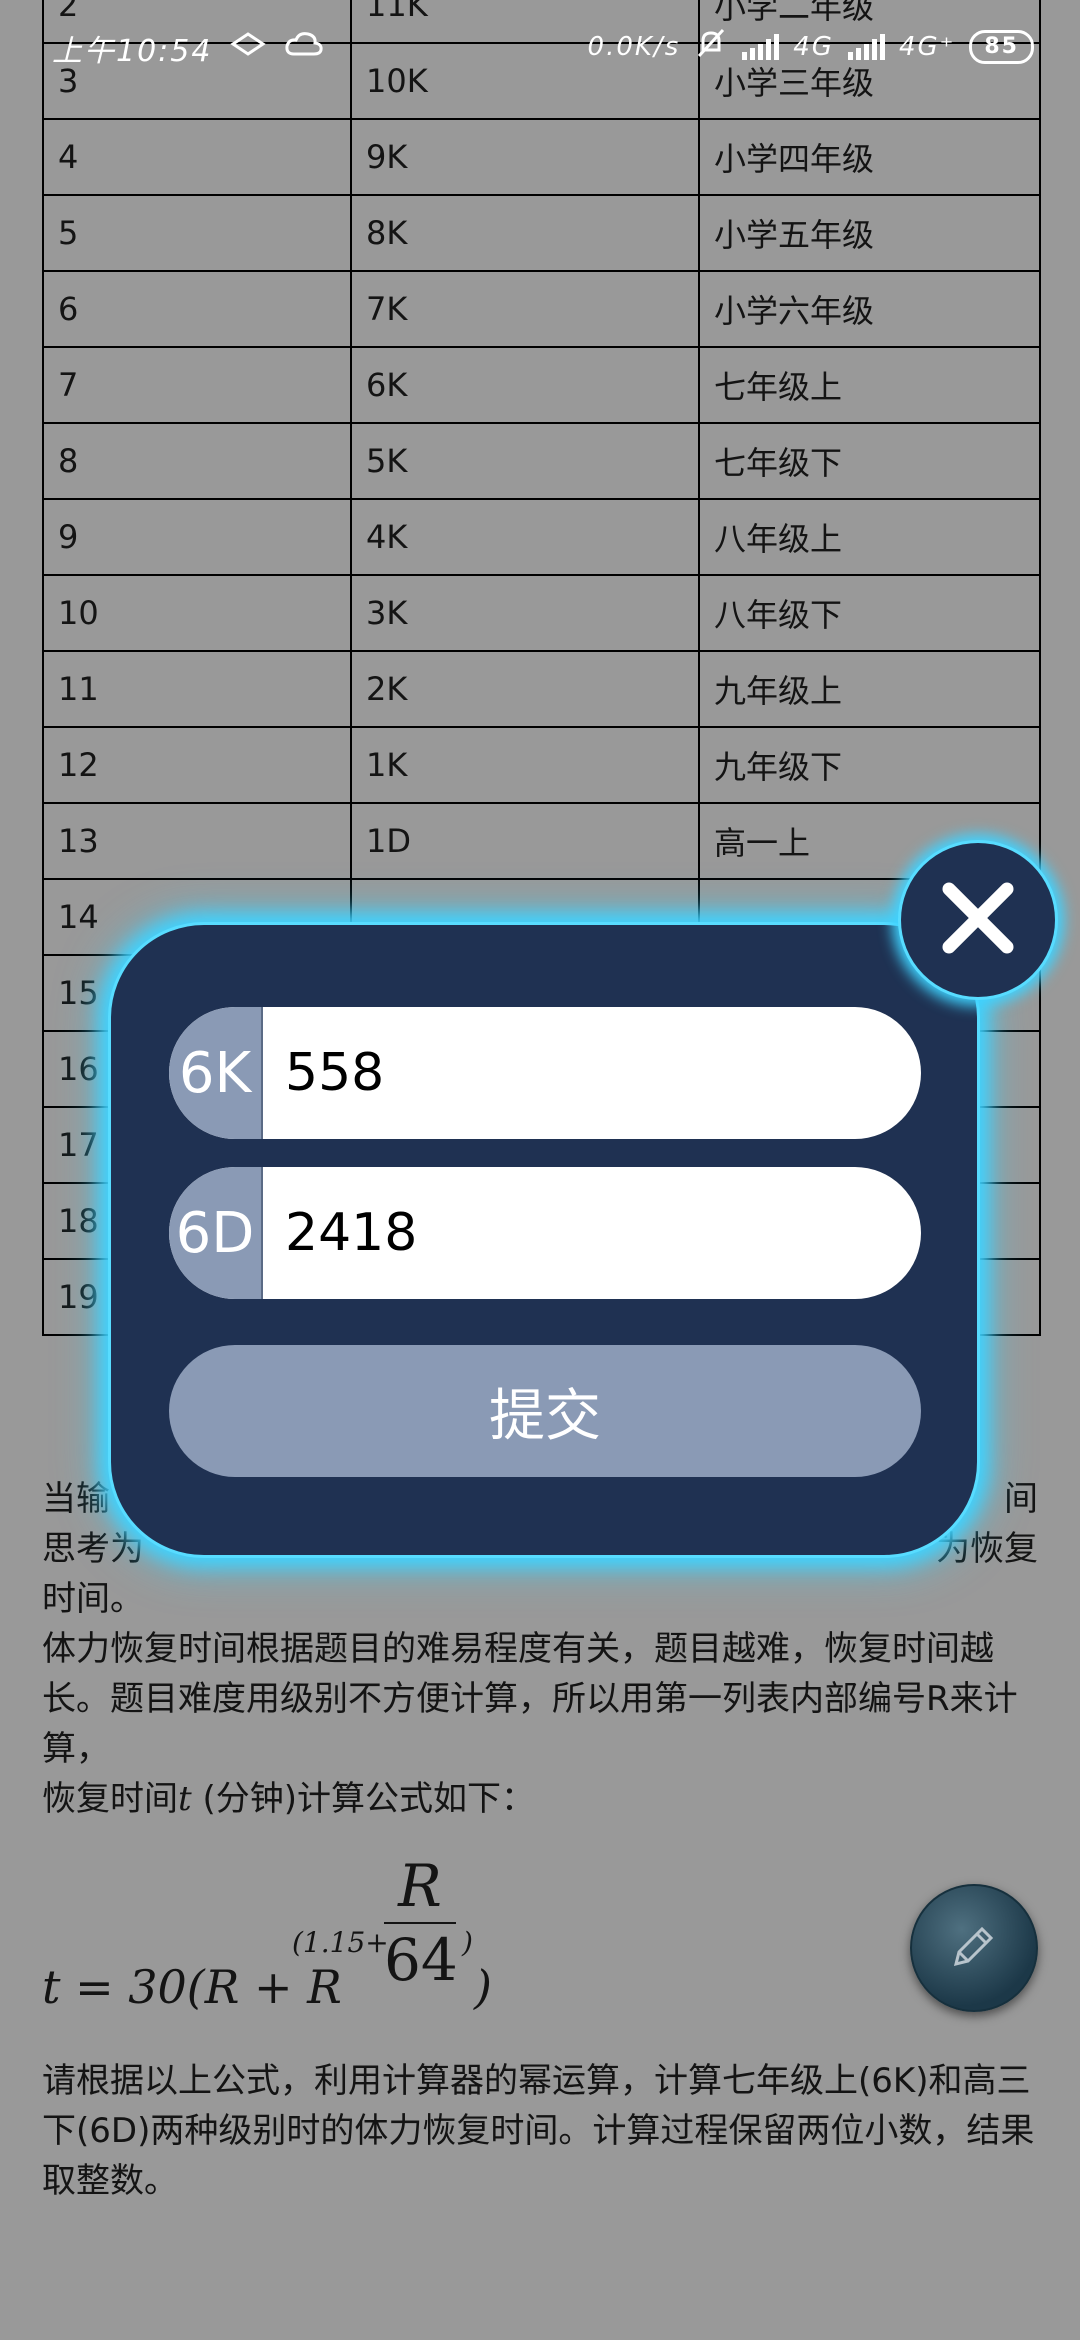  What do you see at coordinates (132, 51) in the screenshot?
I see `status-time: 上午10:54` at bounding box center [132, 51].